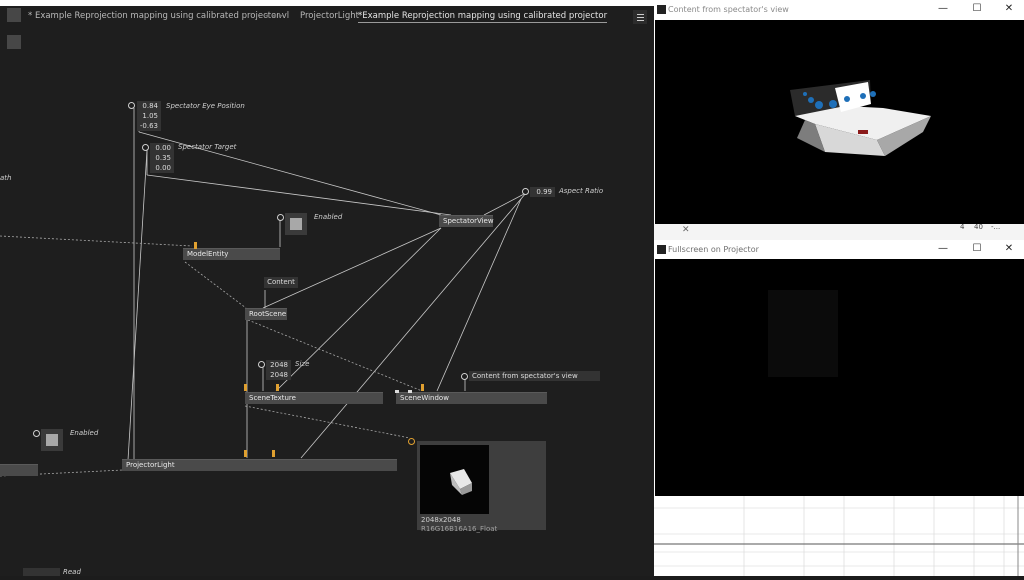 The height and width of the screenshot is (580, 1024). I want to click on spectator-eye-pin, so click(131, 105).